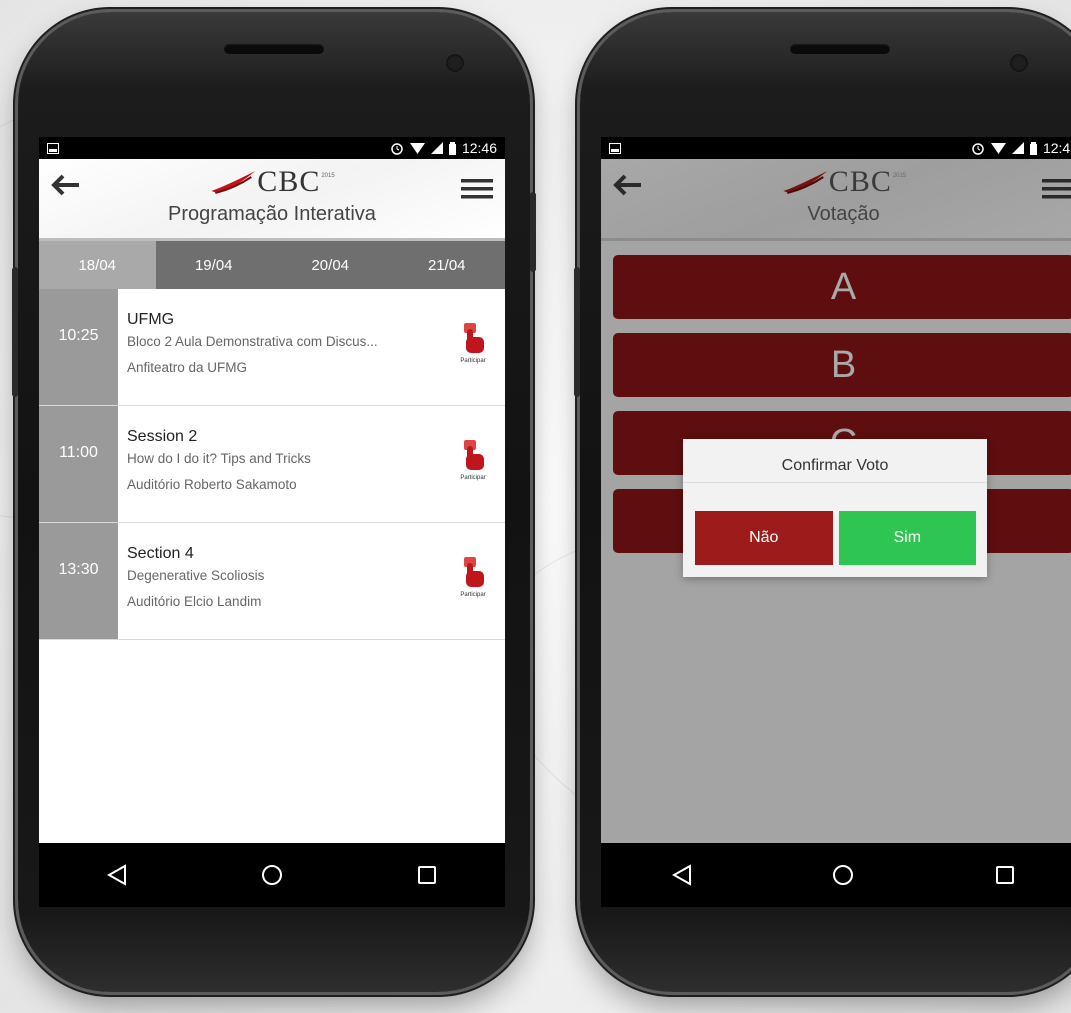 The width and height of the screenshot is (1071, 1013). Describe the element at coordinates (151, 319) in the screenshot. I see `session-title: UFMG` at that location.